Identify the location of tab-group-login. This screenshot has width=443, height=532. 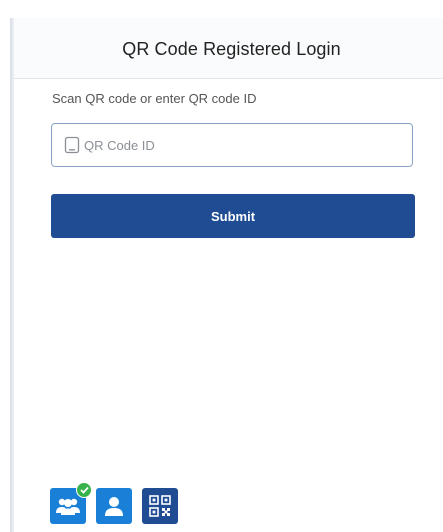
(71, 503).